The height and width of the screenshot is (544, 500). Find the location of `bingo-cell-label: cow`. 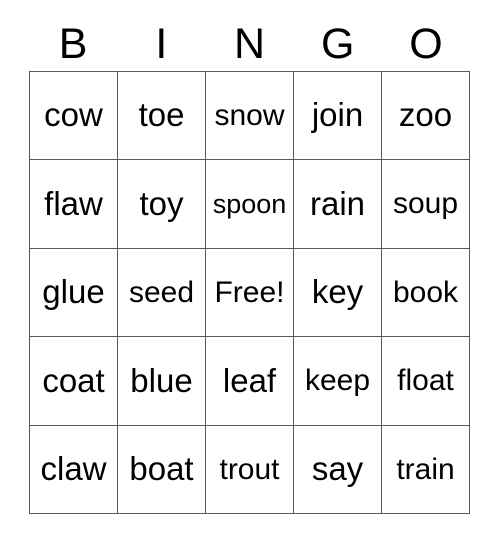

bingo-cell-label: cow is located at coordinates (73, 115).